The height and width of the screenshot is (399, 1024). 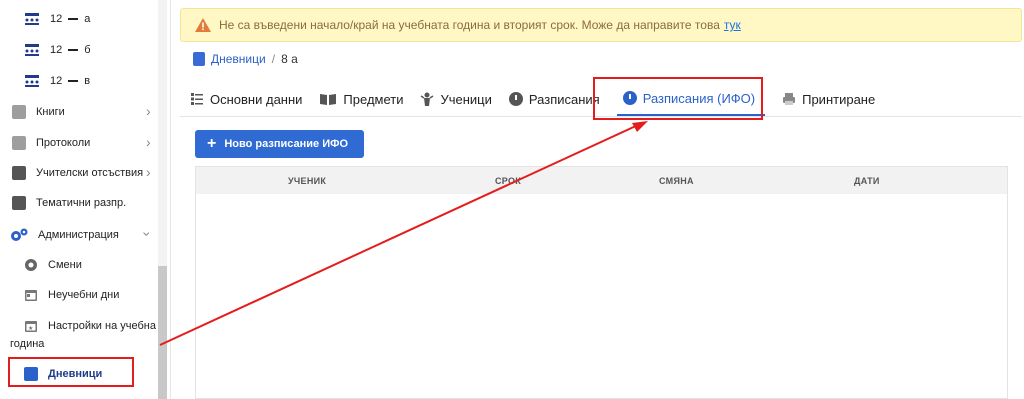 I want to click on tab-basic-data: Основни данни, so click(x=246, y=99).